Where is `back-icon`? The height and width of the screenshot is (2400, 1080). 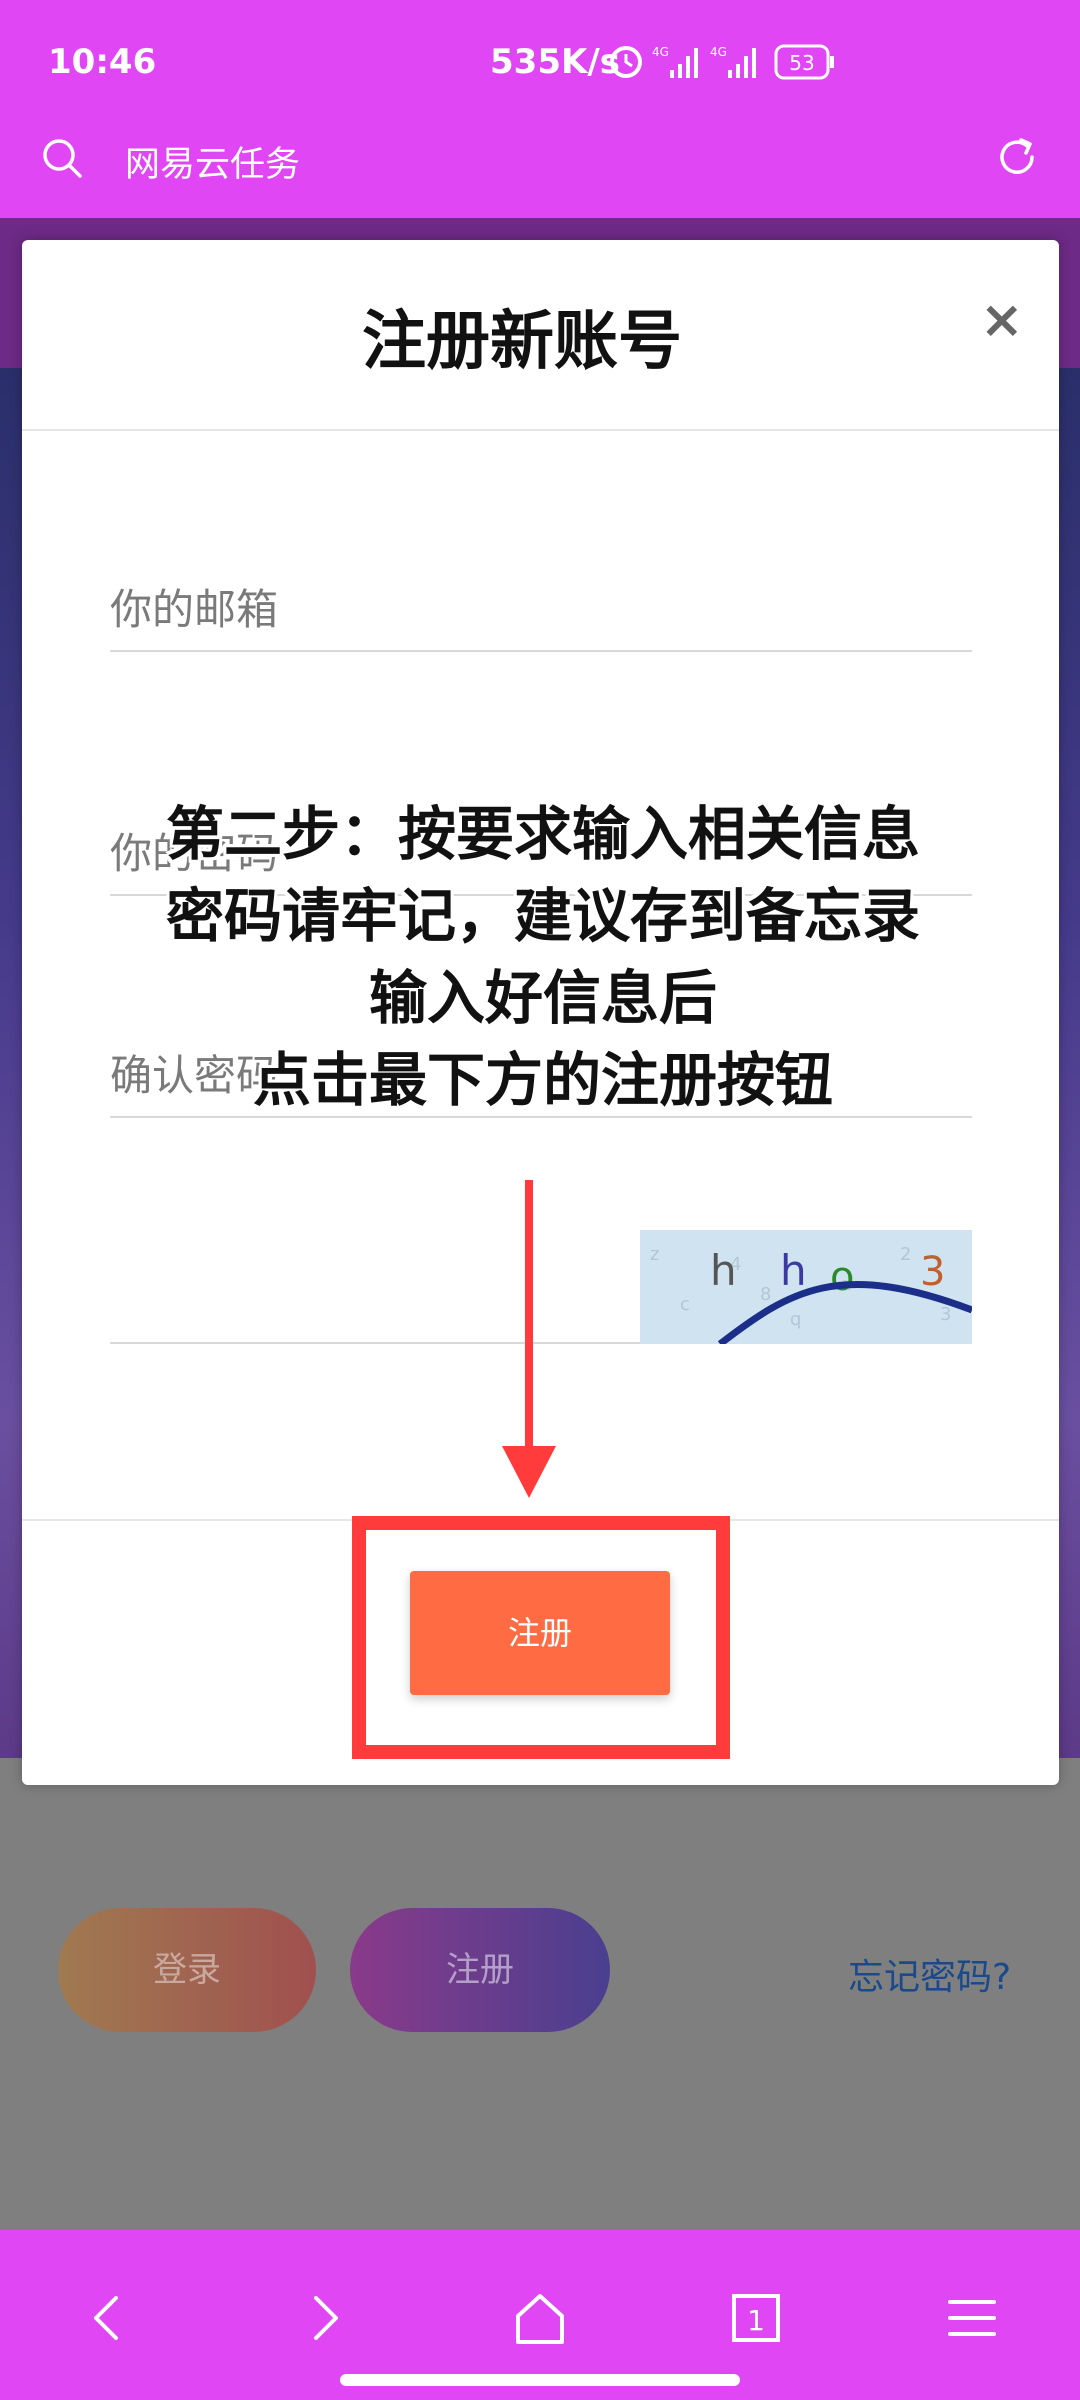
back-icon is located at coordinates (108, 2318).